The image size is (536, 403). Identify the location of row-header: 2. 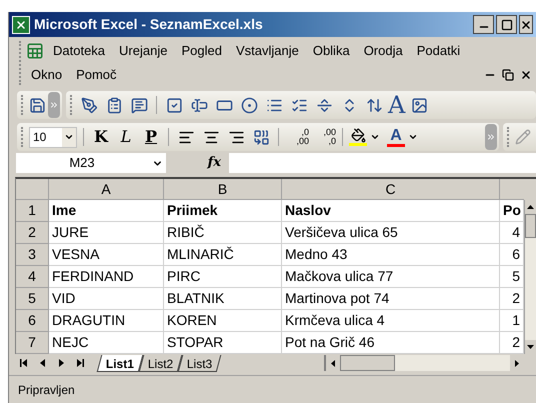
(32, 233).